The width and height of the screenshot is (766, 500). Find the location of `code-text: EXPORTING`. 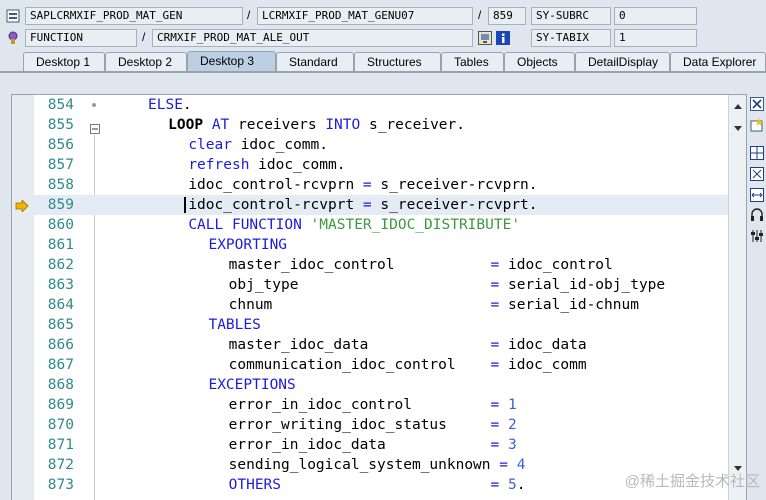

code-text: EXPORTING is located at coordinates (248, 245).